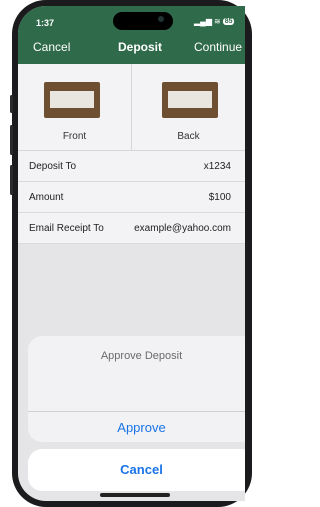 This screenshot has height=507, width=320. I want to click on check-images: Front Back, so click(131, 107).